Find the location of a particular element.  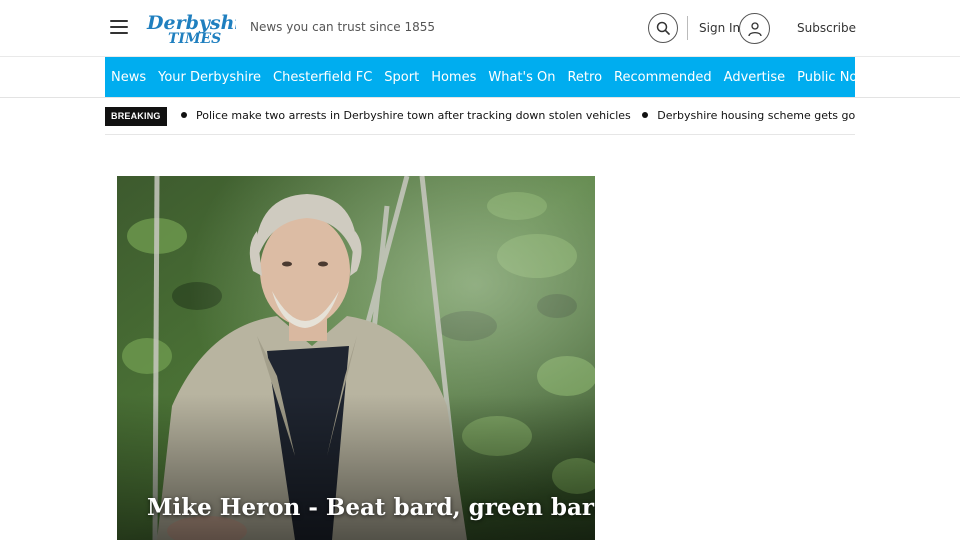

header-divider is located at coordinates (687, 28).